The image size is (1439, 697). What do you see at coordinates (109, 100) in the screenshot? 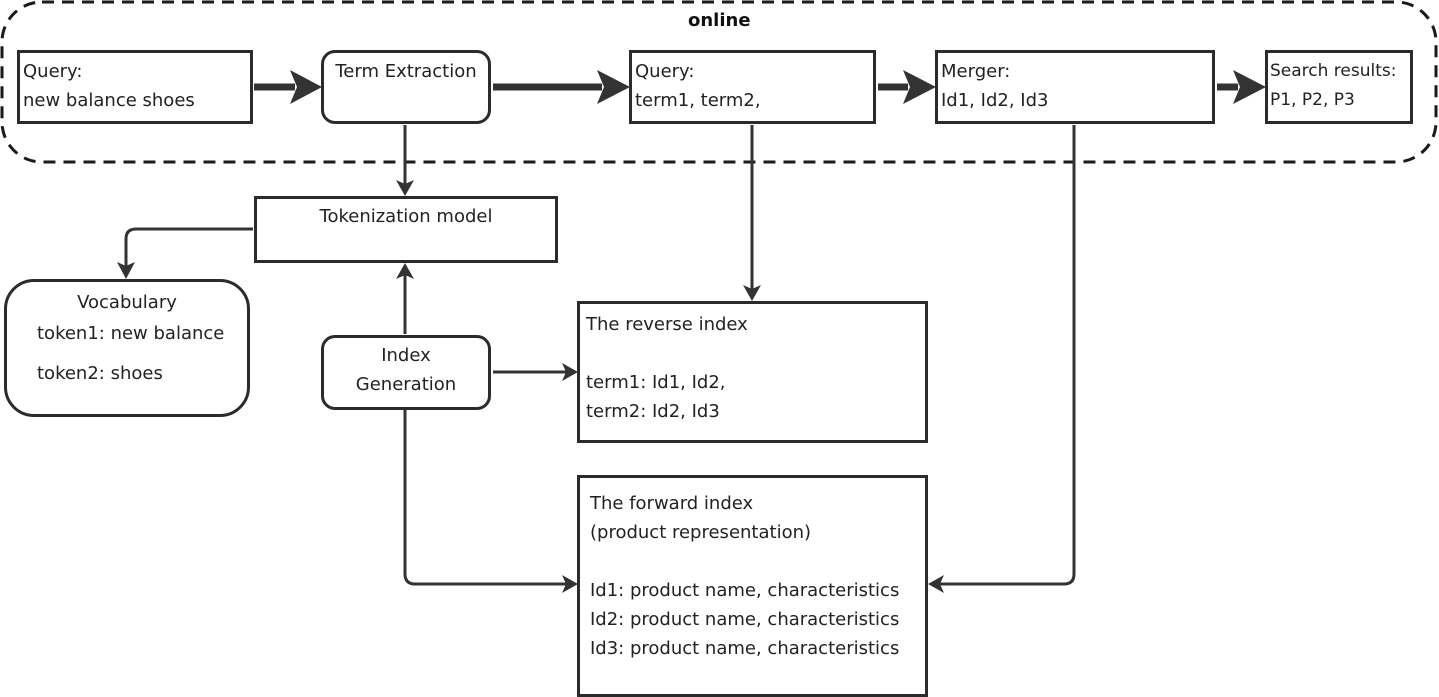
I see `query-input-value: new balance shoes` at bounding box center [109, 100].